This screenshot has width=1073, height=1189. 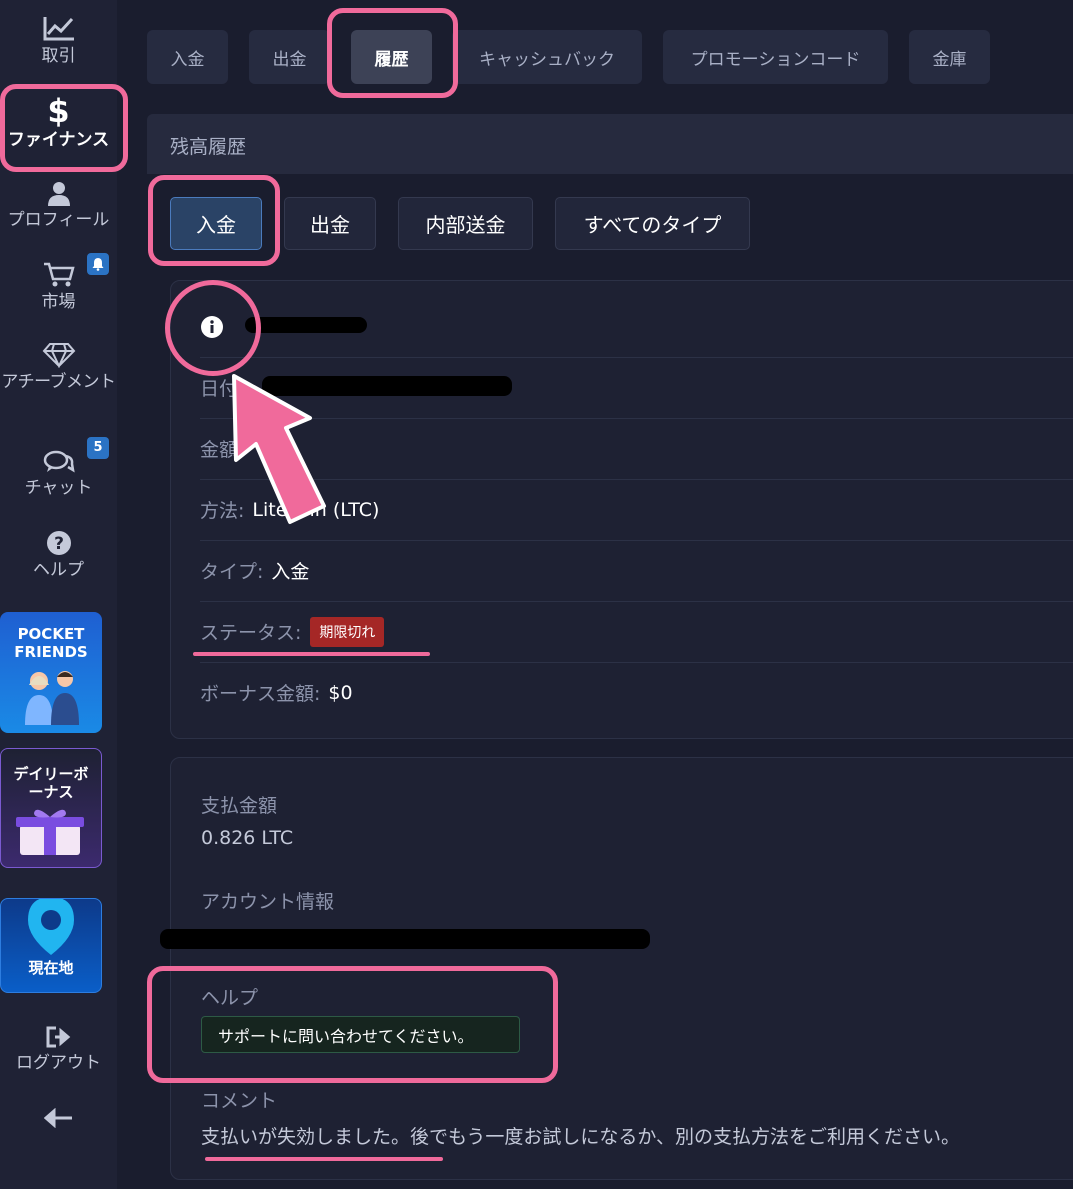 I want to click on comment-text: 支払いが失効しました。後でもう一度お試しになるか、別の支払方法をご利用ください。, so click(x=581, y=1137).